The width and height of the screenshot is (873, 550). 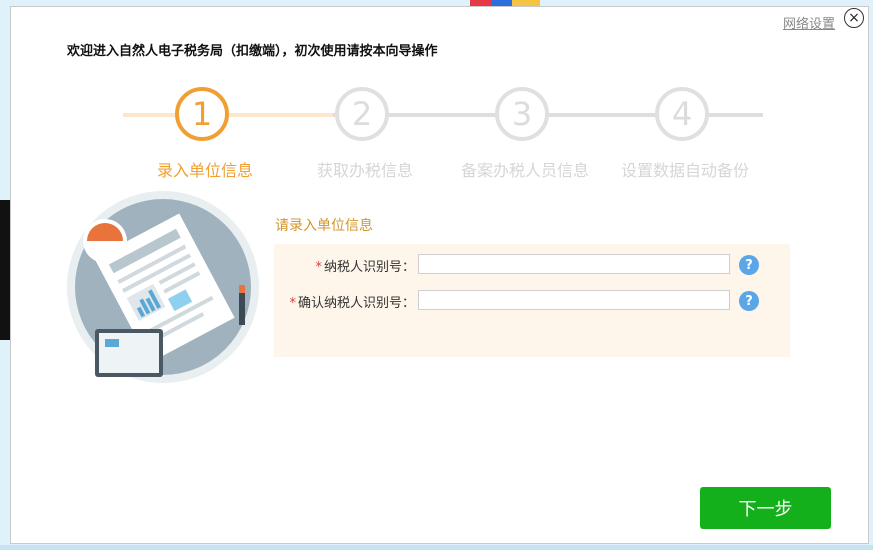 What do you see at coordinates (369, 267) in the screenshot?
I see `taxpayer-id-label-text: 纳税人识别号：` at bounding box center [369, 267].